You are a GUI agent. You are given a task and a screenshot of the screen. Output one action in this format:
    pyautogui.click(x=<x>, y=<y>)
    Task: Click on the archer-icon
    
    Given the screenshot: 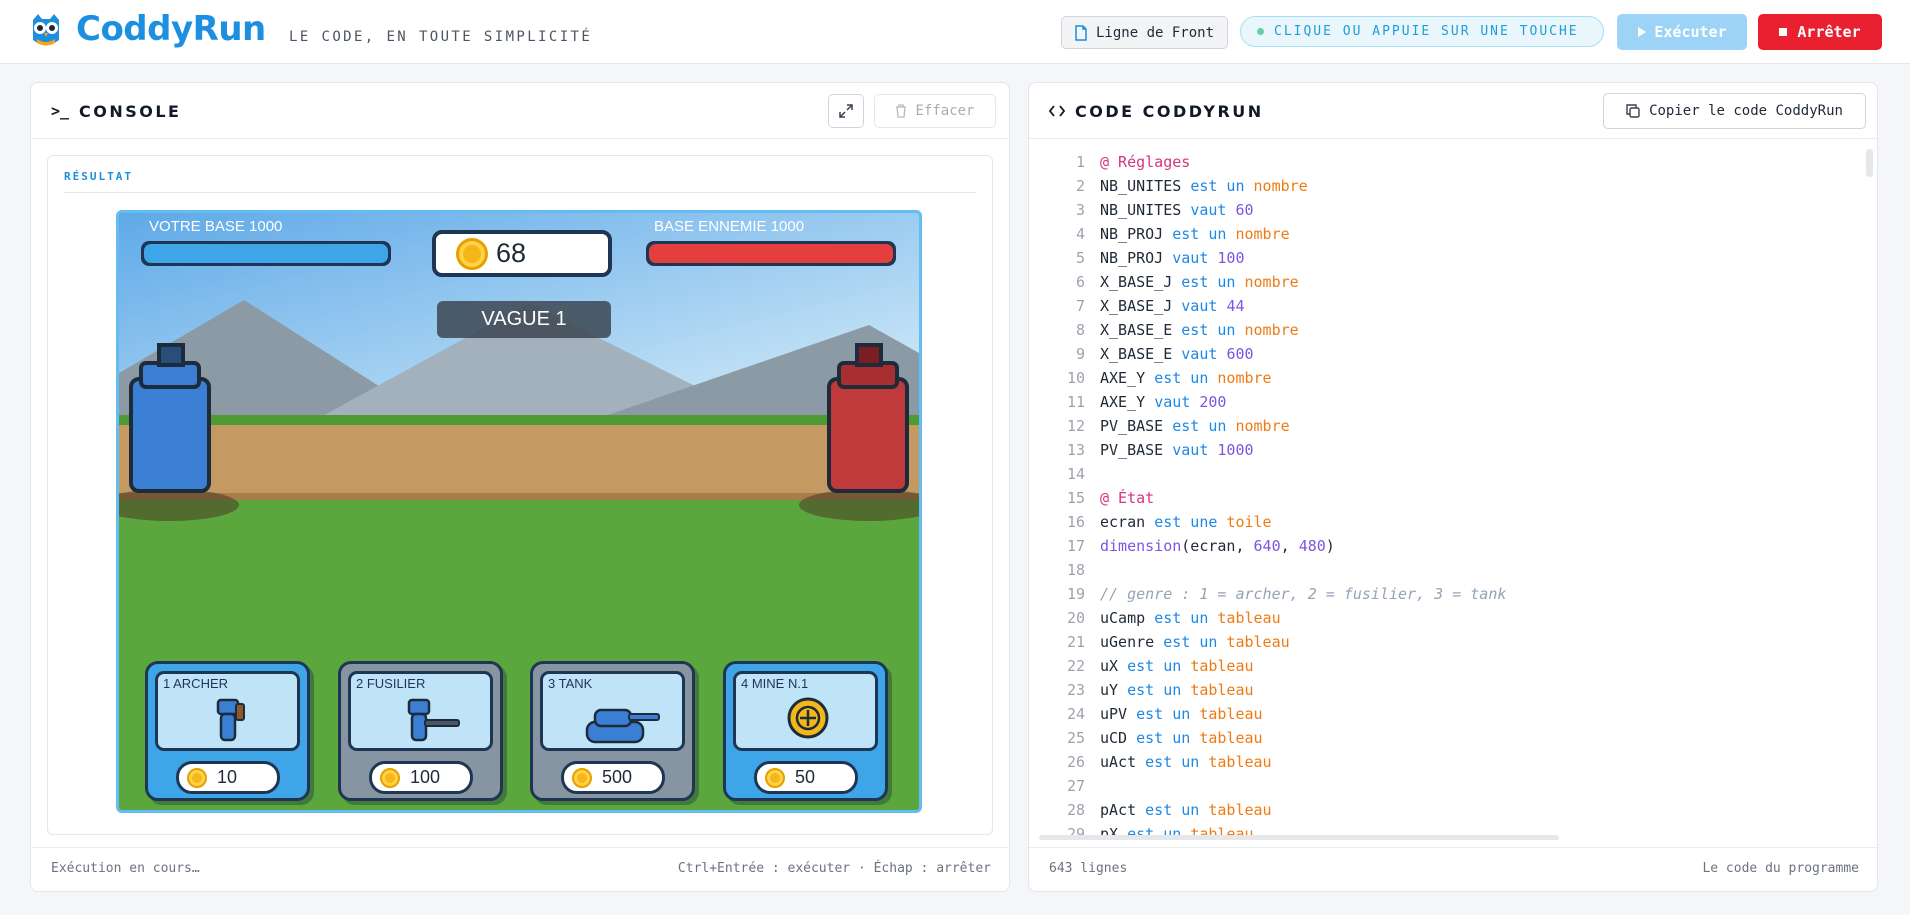 What is the action you would take?
    pyautogui.click(x=230, y=720)
    